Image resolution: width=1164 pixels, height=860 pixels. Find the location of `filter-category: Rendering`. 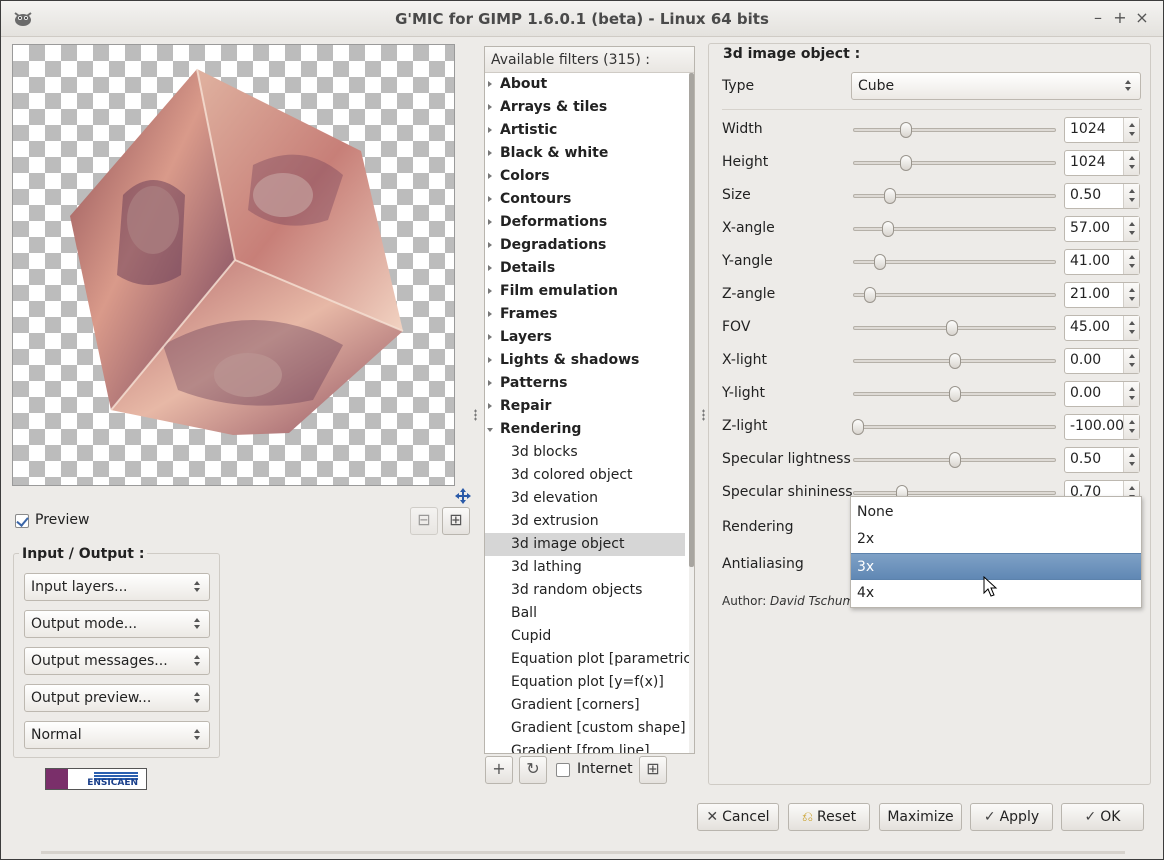

filter-category: Rendering is located at coordinates (585, 429).